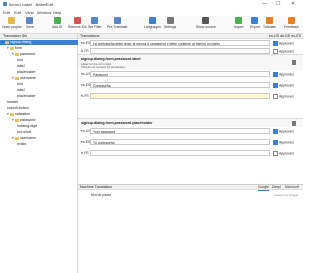  Describe the element at coordinates (170, 20) in the screenshot. I see `settings-icon` at that location.